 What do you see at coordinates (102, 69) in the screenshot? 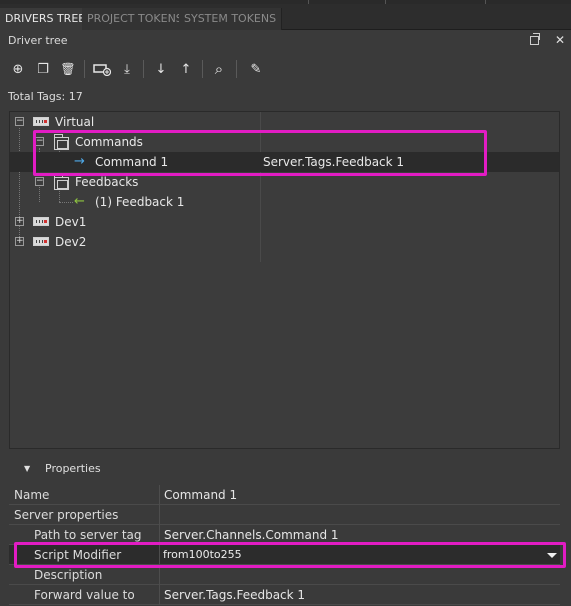
I see `add-device-icon` at bounding box center [102, 69].